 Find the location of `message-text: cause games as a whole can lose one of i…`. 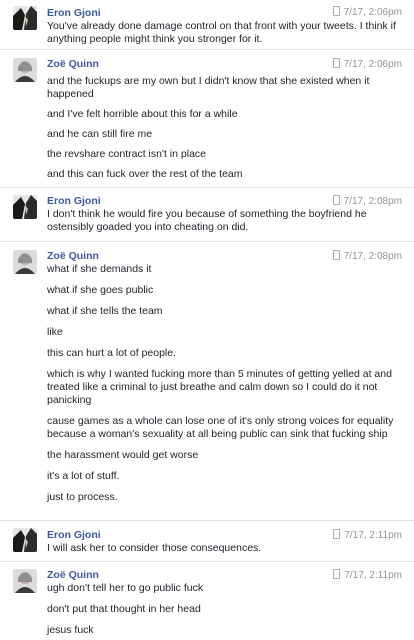

message-text: cause games as a whole can lose one of i… is located at coordinates (220, 427).